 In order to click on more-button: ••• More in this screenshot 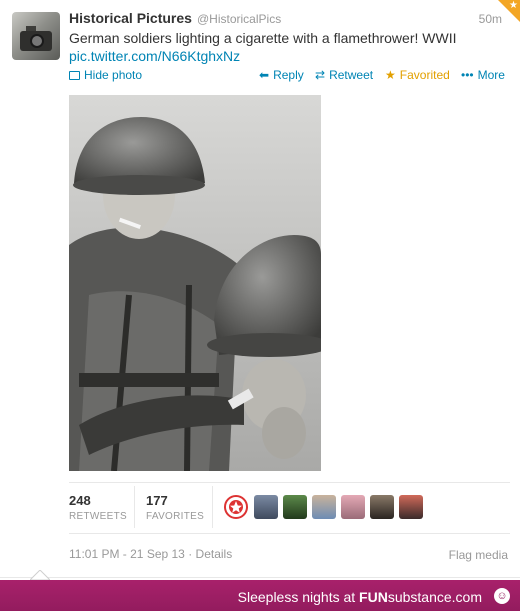, I will do `click(483, 75)`.